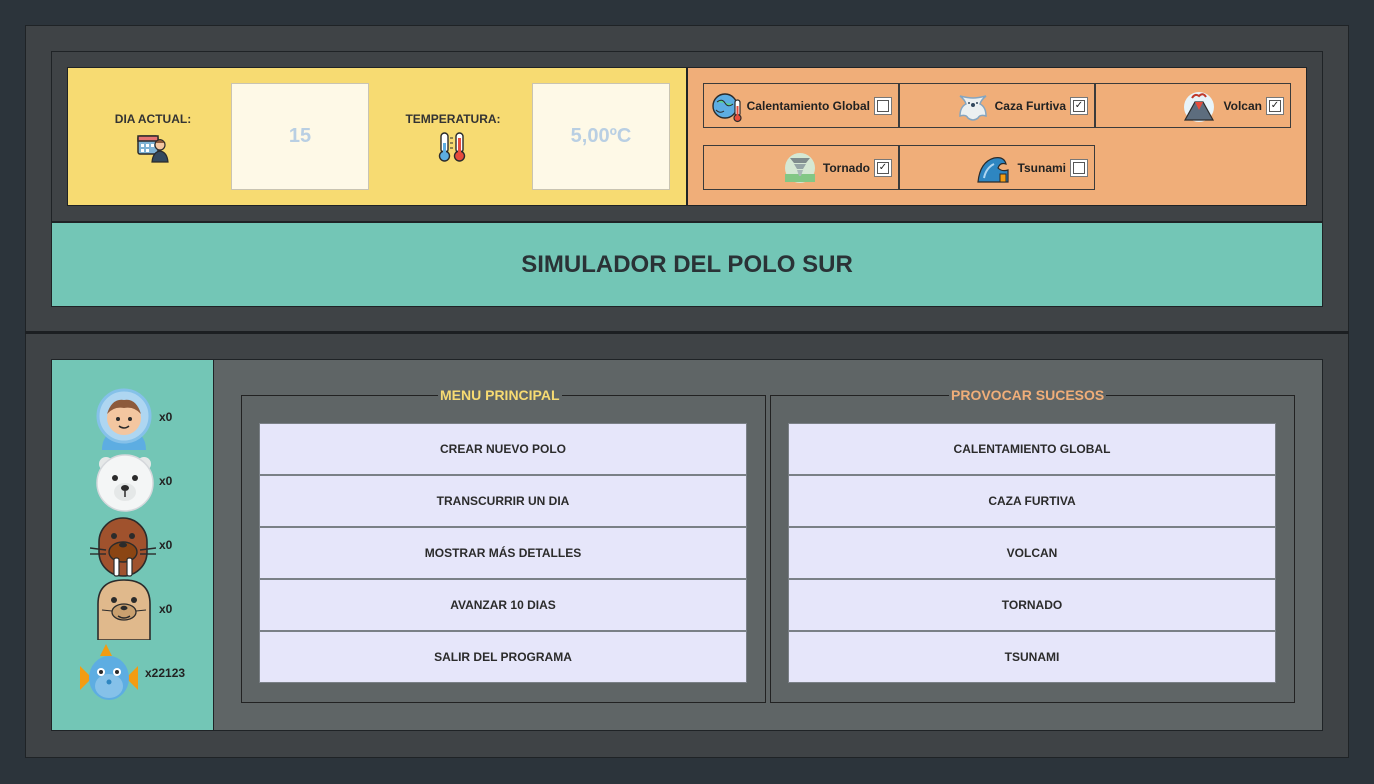  I want to click on event-volcan: Volcan ✓, so click(1193, 105).